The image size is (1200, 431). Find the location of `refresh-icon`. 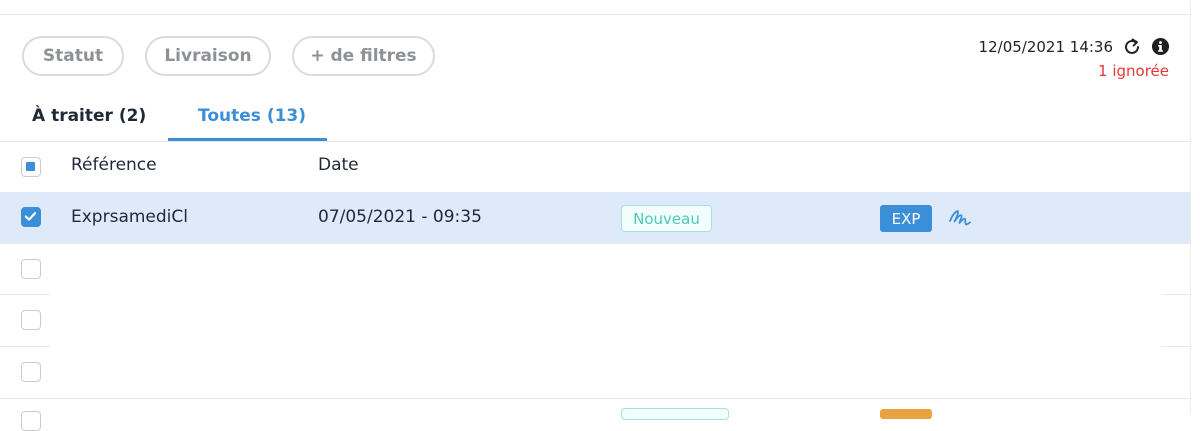

refresh-icon is located at coordinates (1132, 47).